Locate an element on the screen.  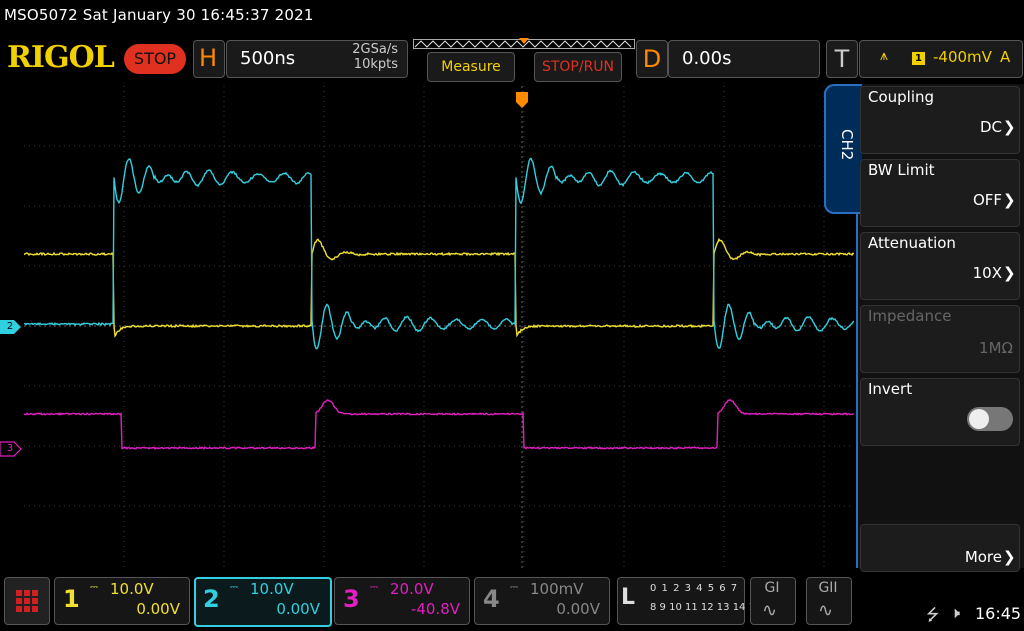
grid-icon is located at coordinates (27, 601).